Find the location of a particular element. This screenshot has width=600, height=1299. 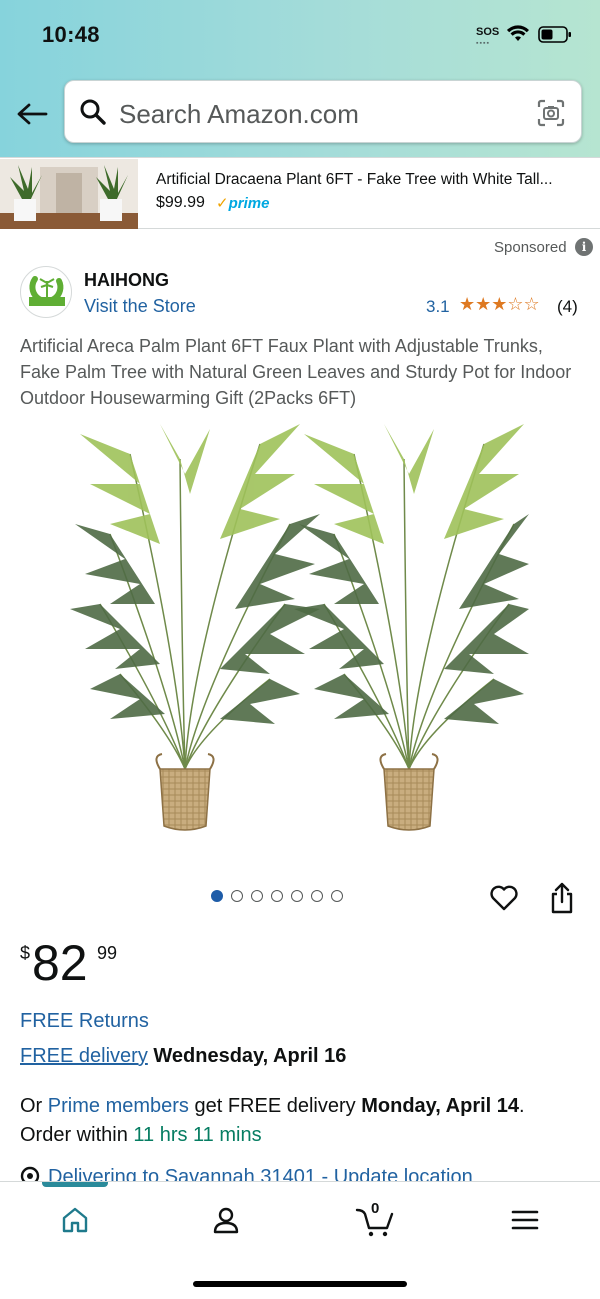

bottom-navigation: 0 is located at coordinates (300, 1240).